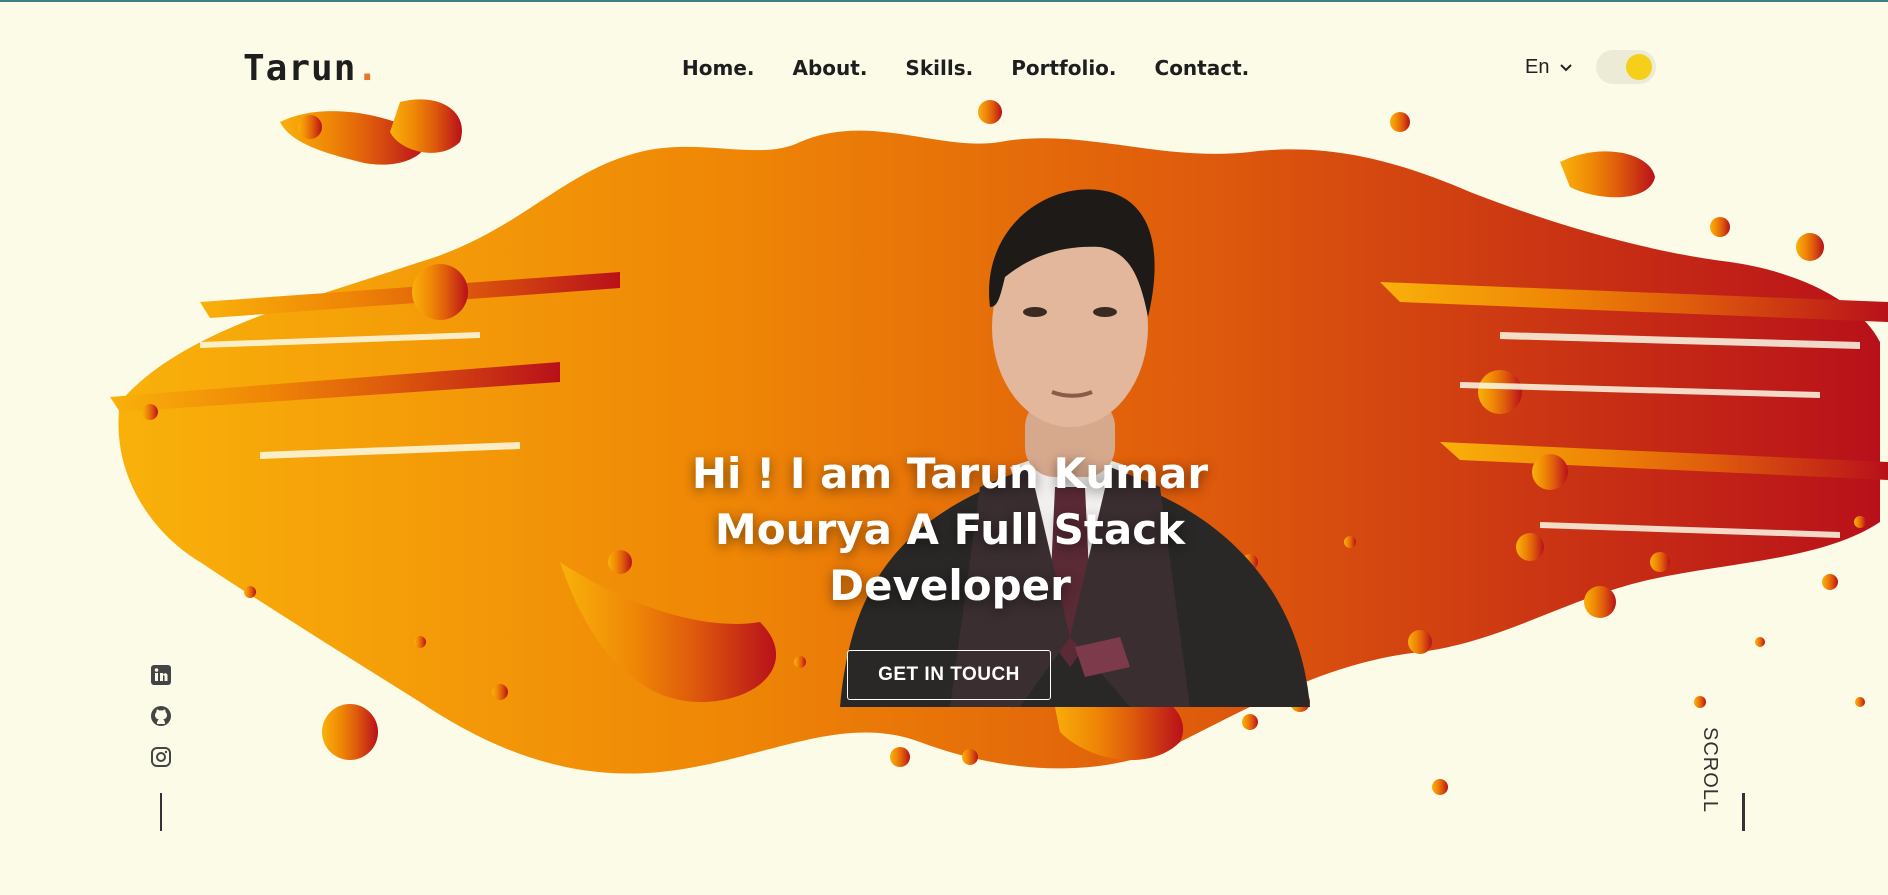  I want to click on language-selector: En, so click(1549, 67).